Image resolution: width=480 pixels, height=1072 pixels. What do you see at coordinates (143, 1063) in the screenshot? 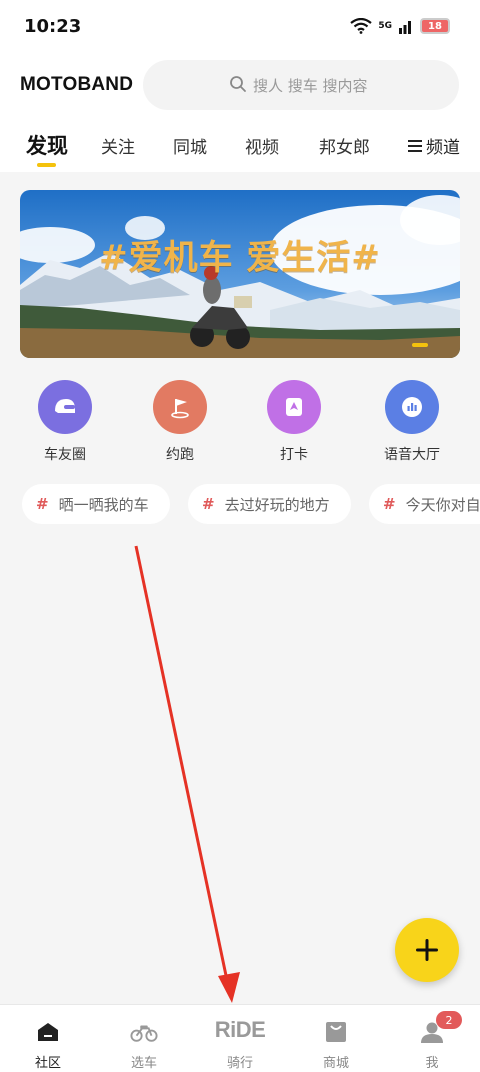
I see `nav-label: 选车` at bounding box center [143, 1063].